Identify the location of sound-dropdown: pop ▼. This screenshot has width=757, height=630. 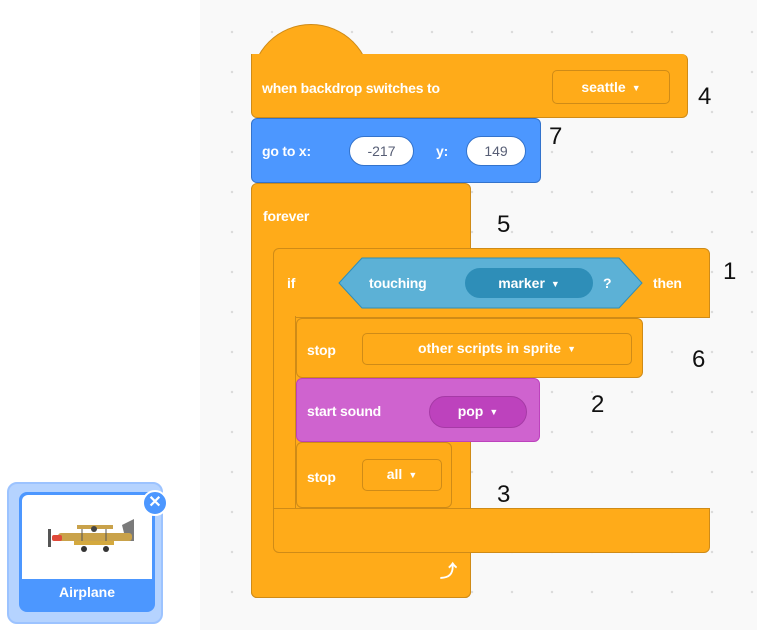
(478, 412).